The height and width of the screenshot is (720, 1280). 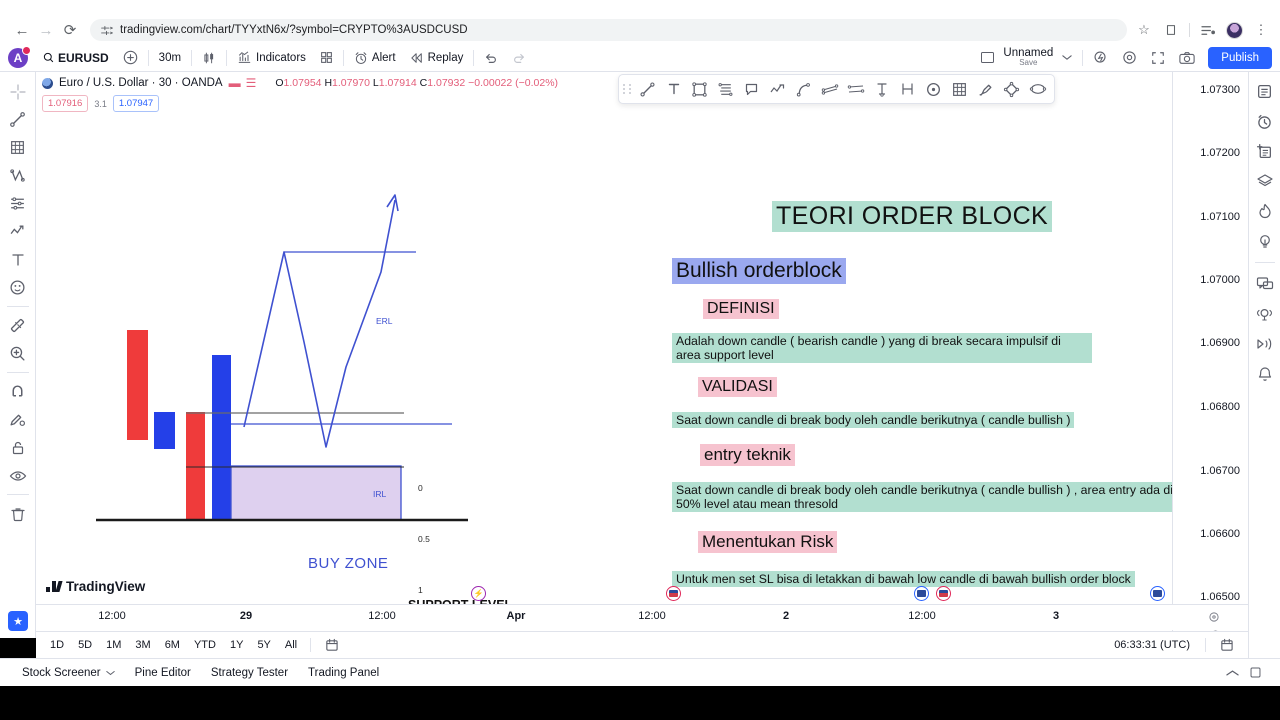 I want to click on alert-button: Alert, so click(x=375, y=58).